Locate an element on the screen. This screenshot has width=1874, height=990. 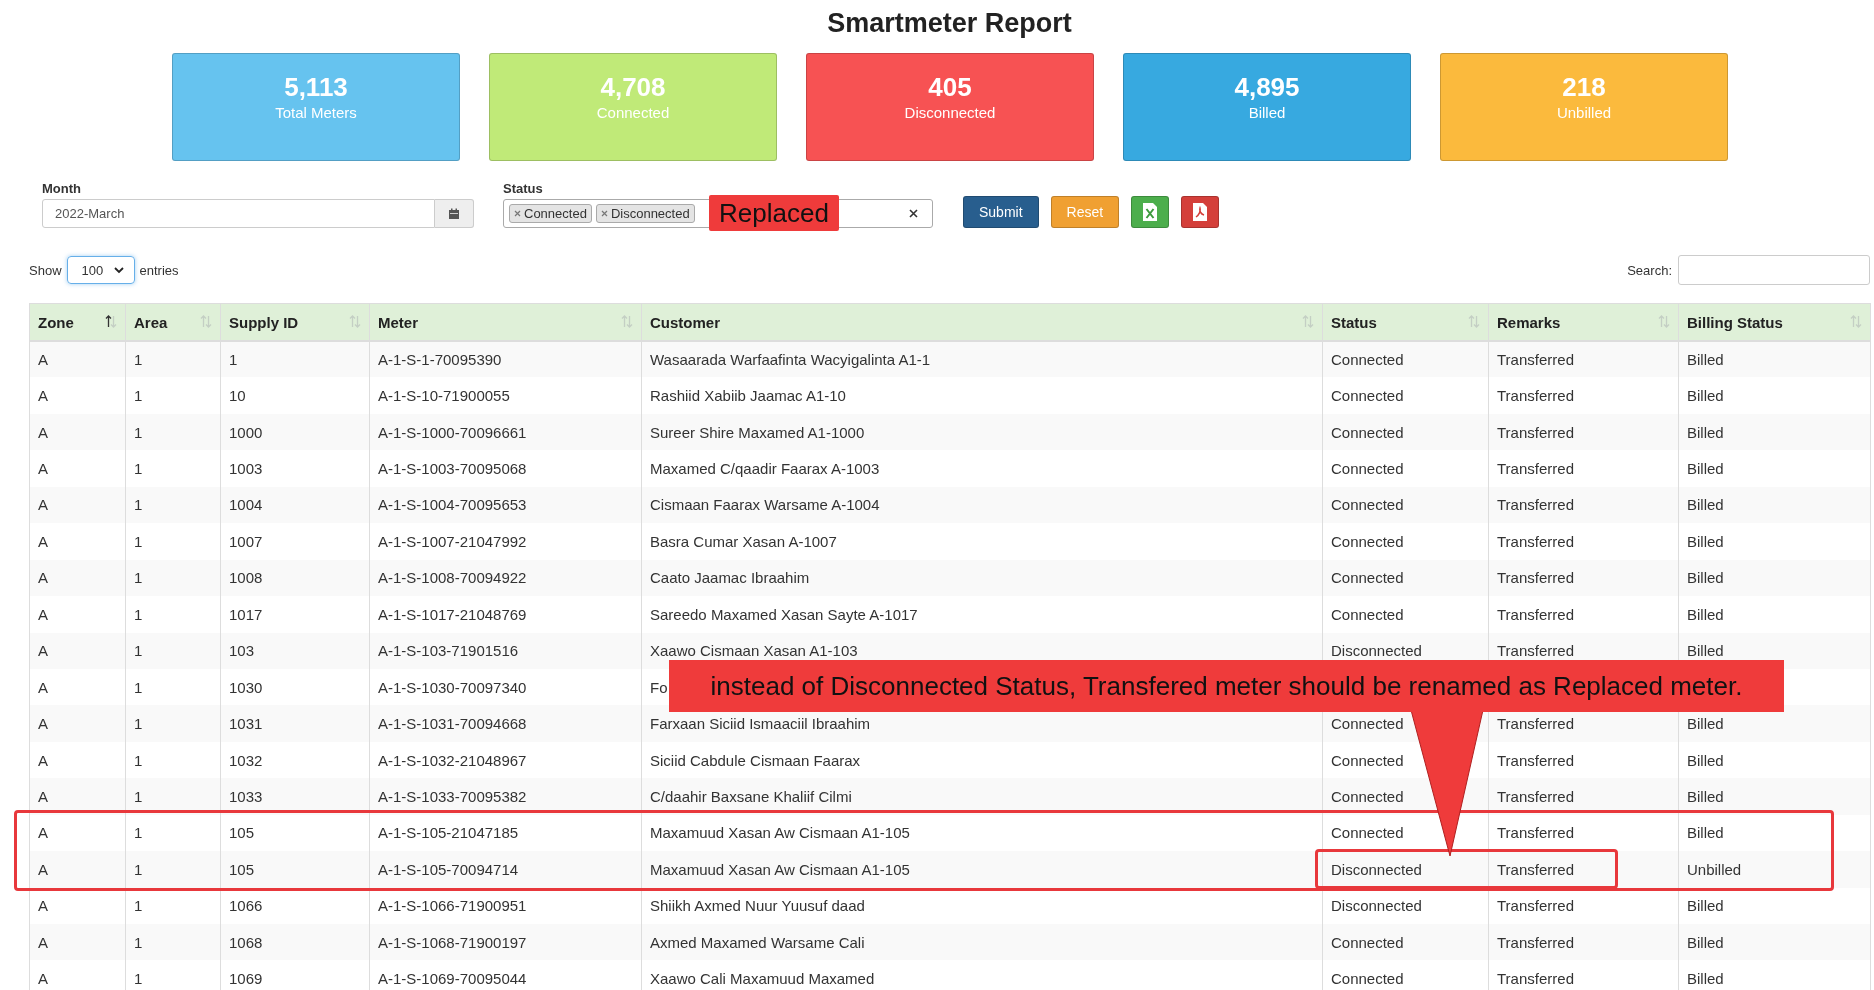
field-label: Status is located at coordinates (523, 188).